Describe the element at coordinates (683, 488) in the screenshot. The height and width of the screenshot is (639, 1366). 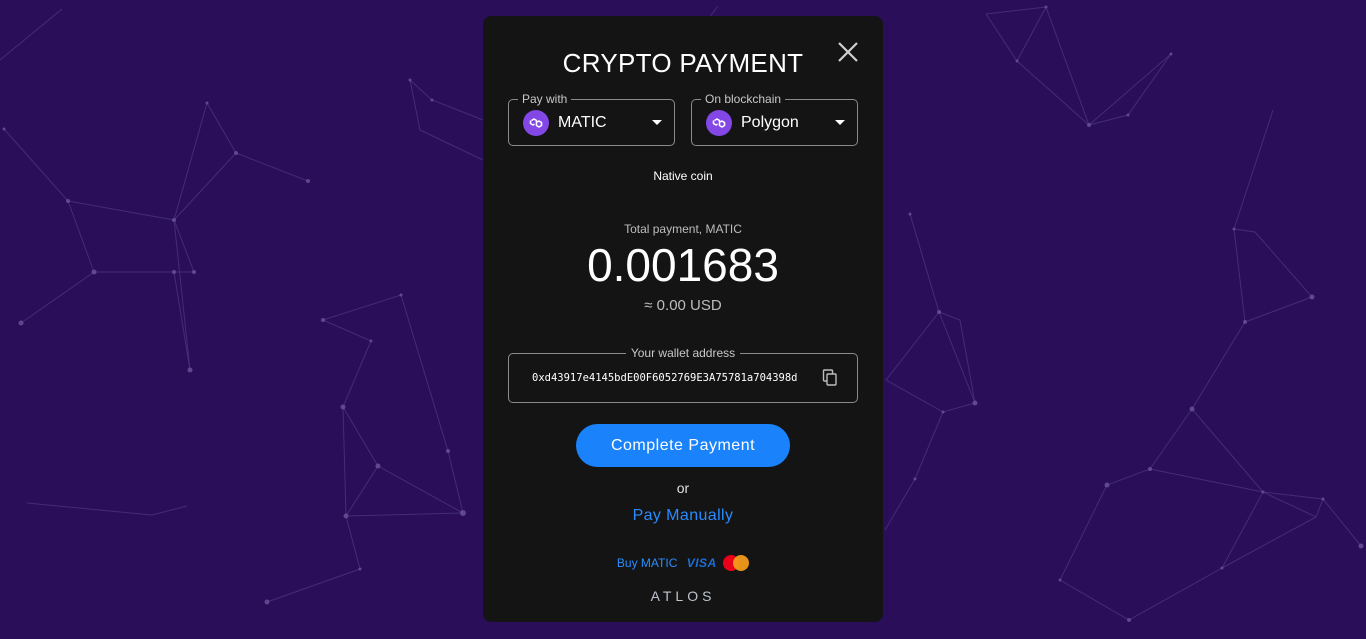
I see `or-separator: or` at that location.